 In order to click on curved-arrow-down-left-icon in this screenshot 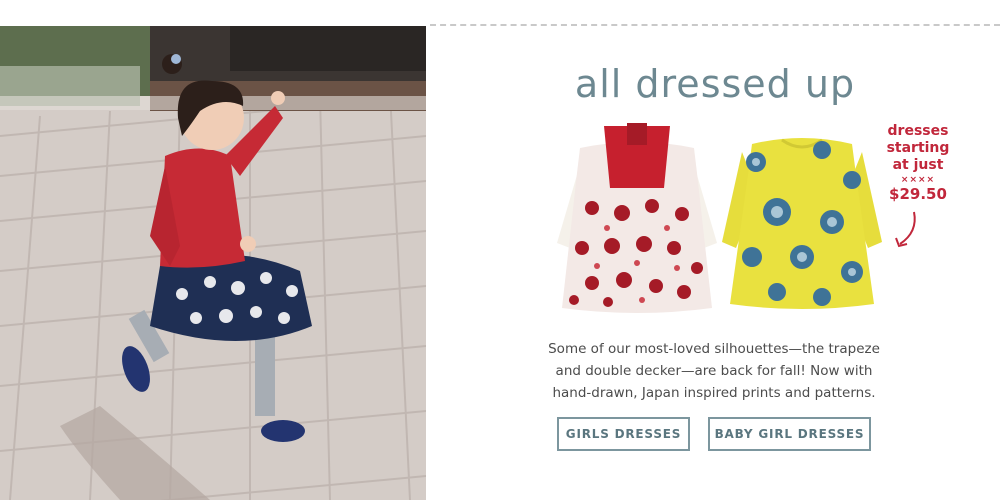, I will do `click(907, 230)`.